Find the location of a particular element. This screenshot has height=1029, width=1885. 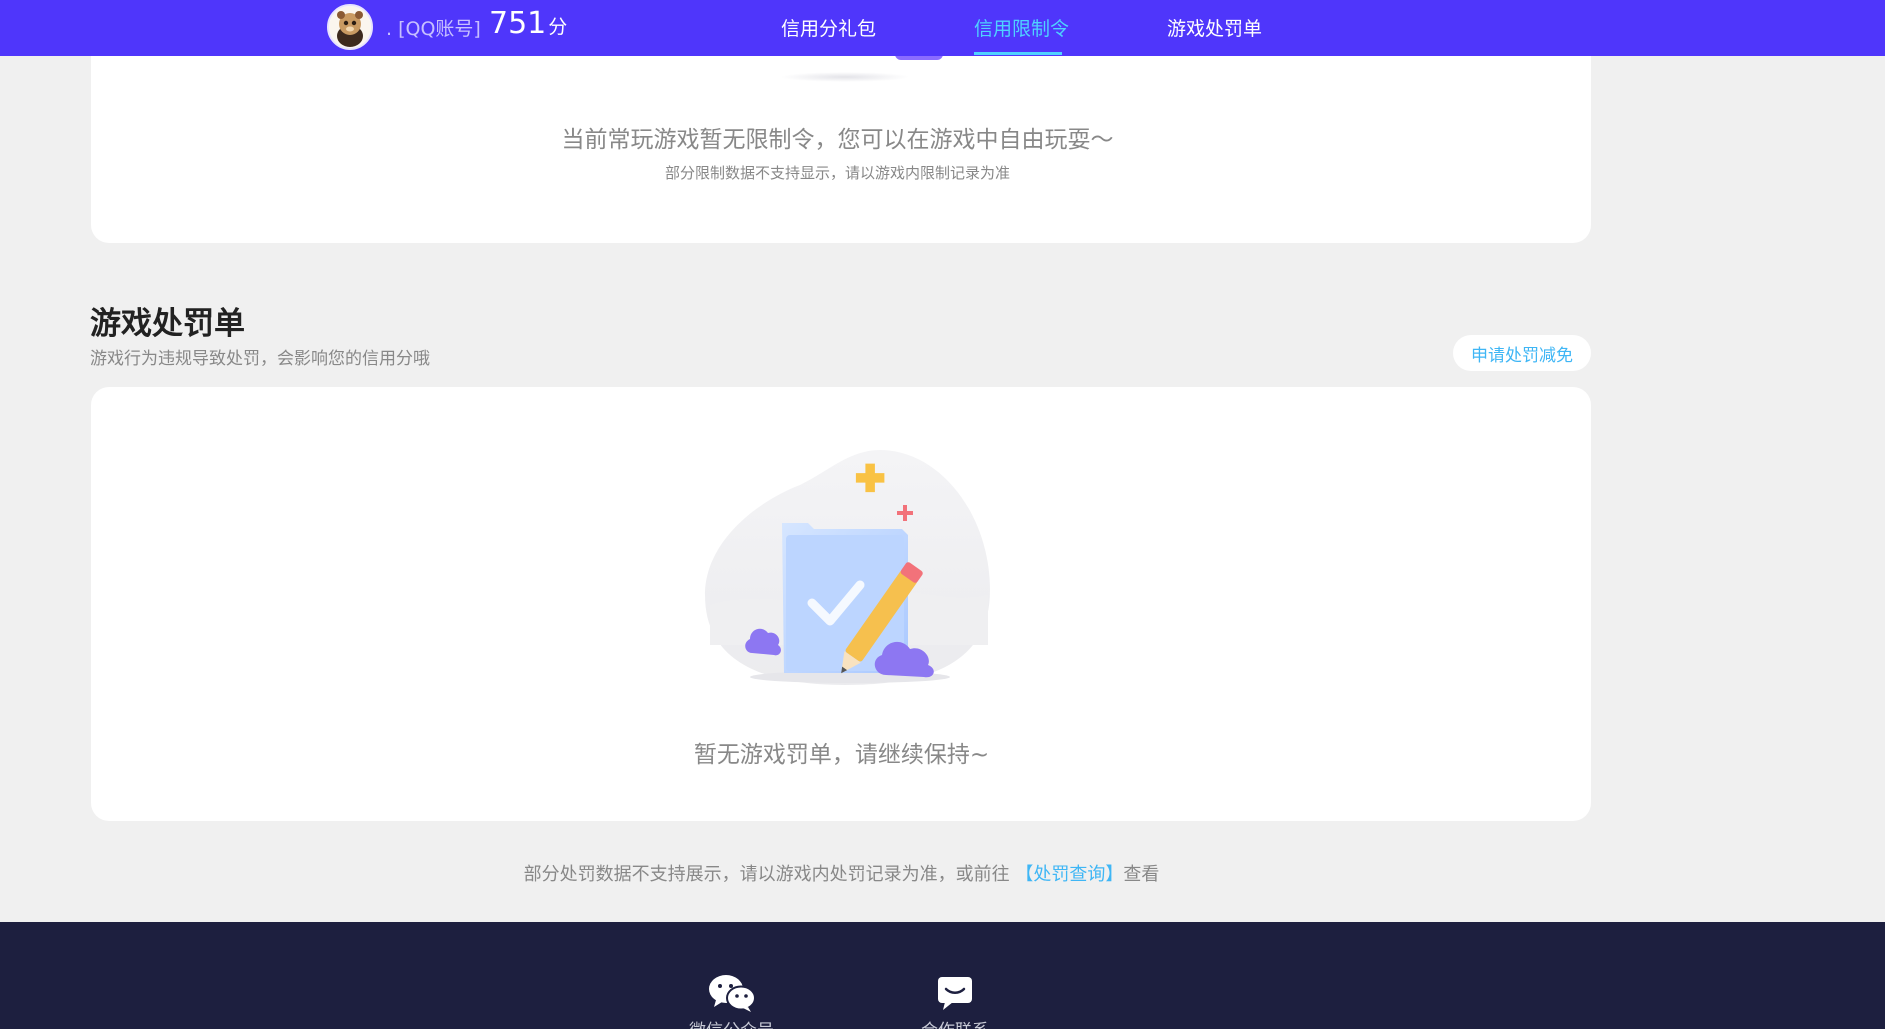

penalty-query-link: 【处罚查询】 is located at coordinates (1069, 874).